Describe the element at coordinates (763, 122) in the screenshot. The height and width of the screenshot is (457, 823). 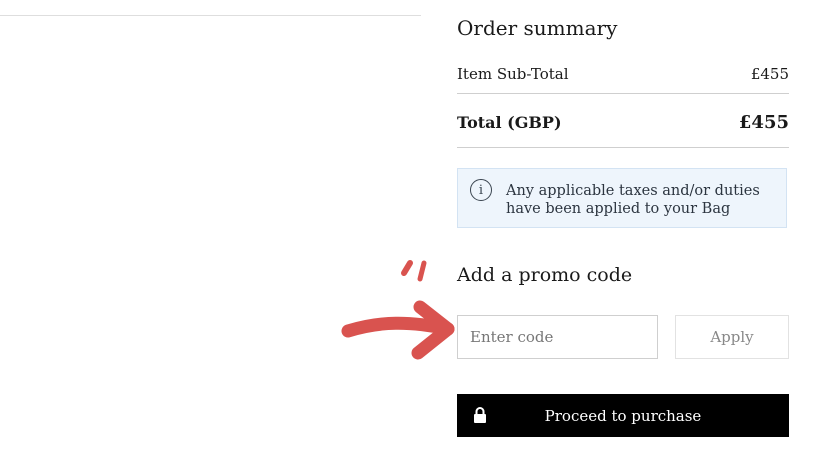
I see `total-value: £455` at that location.